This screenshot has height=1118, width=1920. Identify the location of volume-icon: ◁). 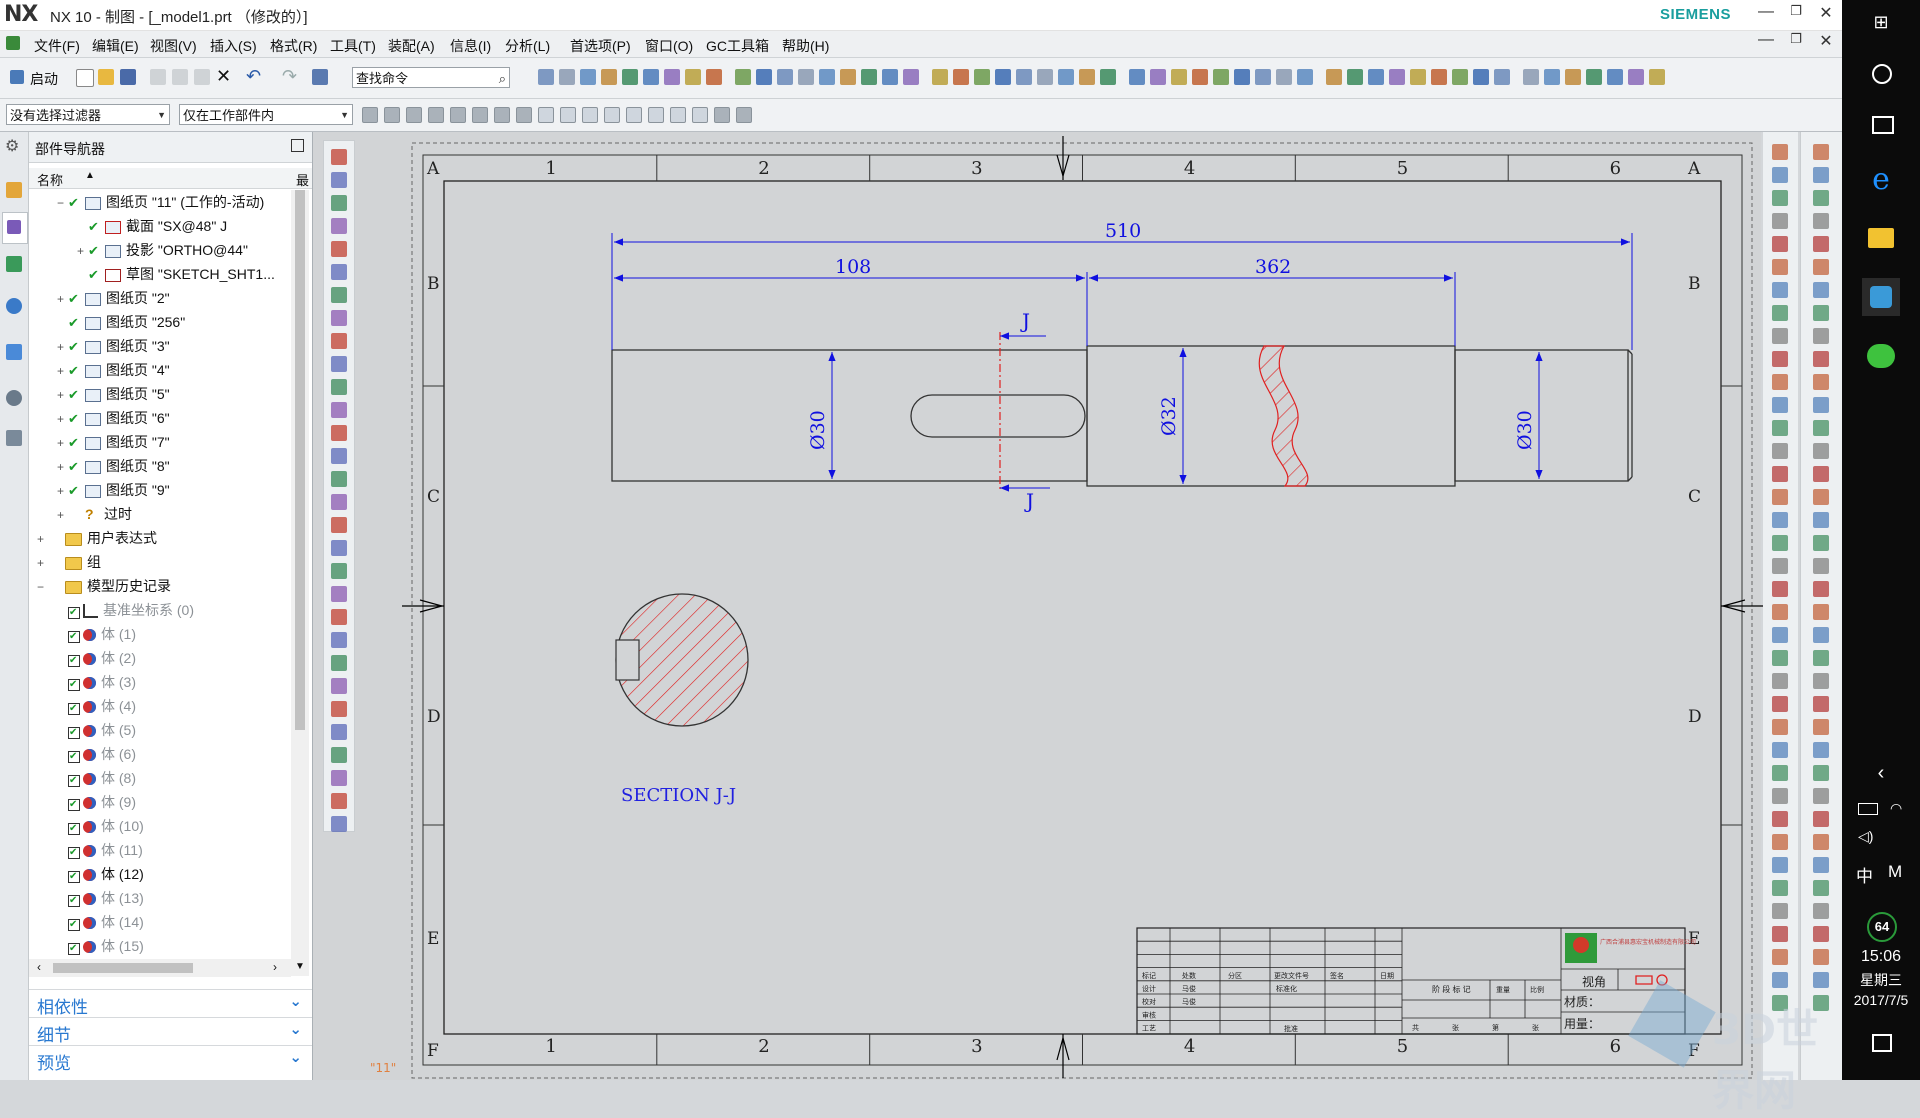
(1865, 836).